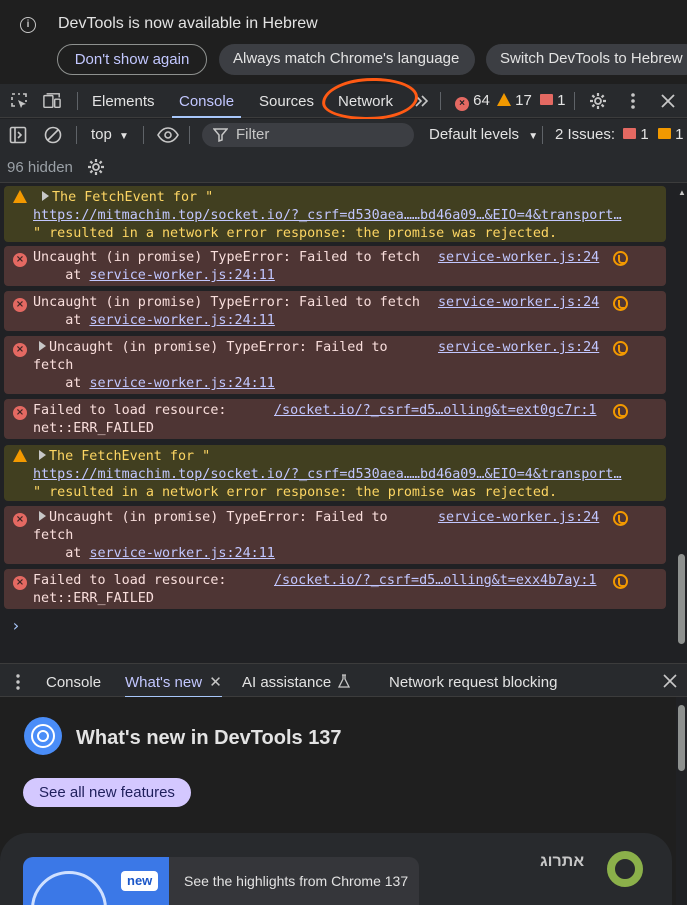 The width and height of the screenshot is (687, 905). I want to click on tab-network: Network, so click(365, 101).